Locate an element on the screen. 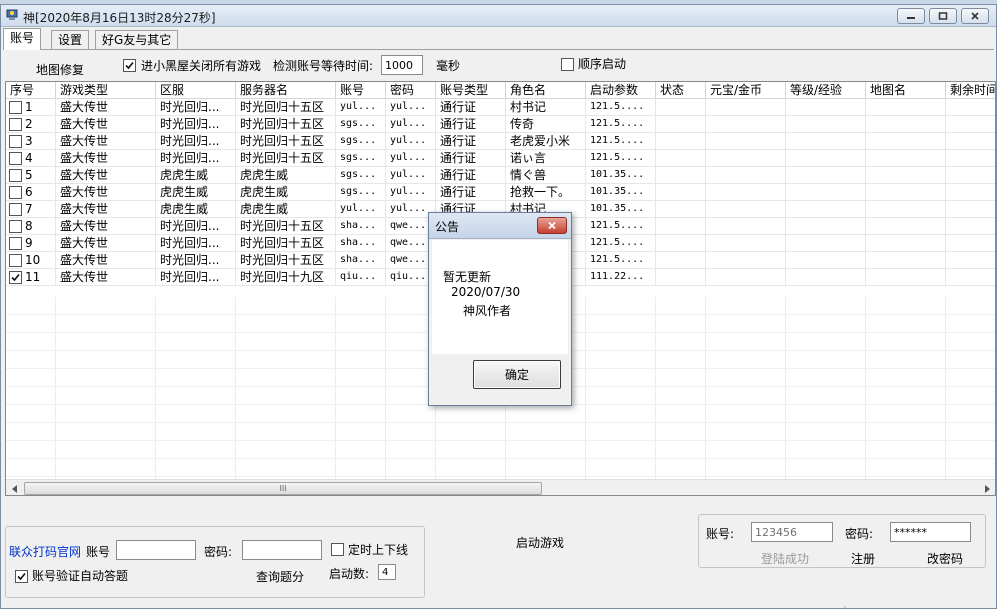 The height and width of the screenshot is (609, 997). column-header: 区服 is located at coordinates (196, 90).